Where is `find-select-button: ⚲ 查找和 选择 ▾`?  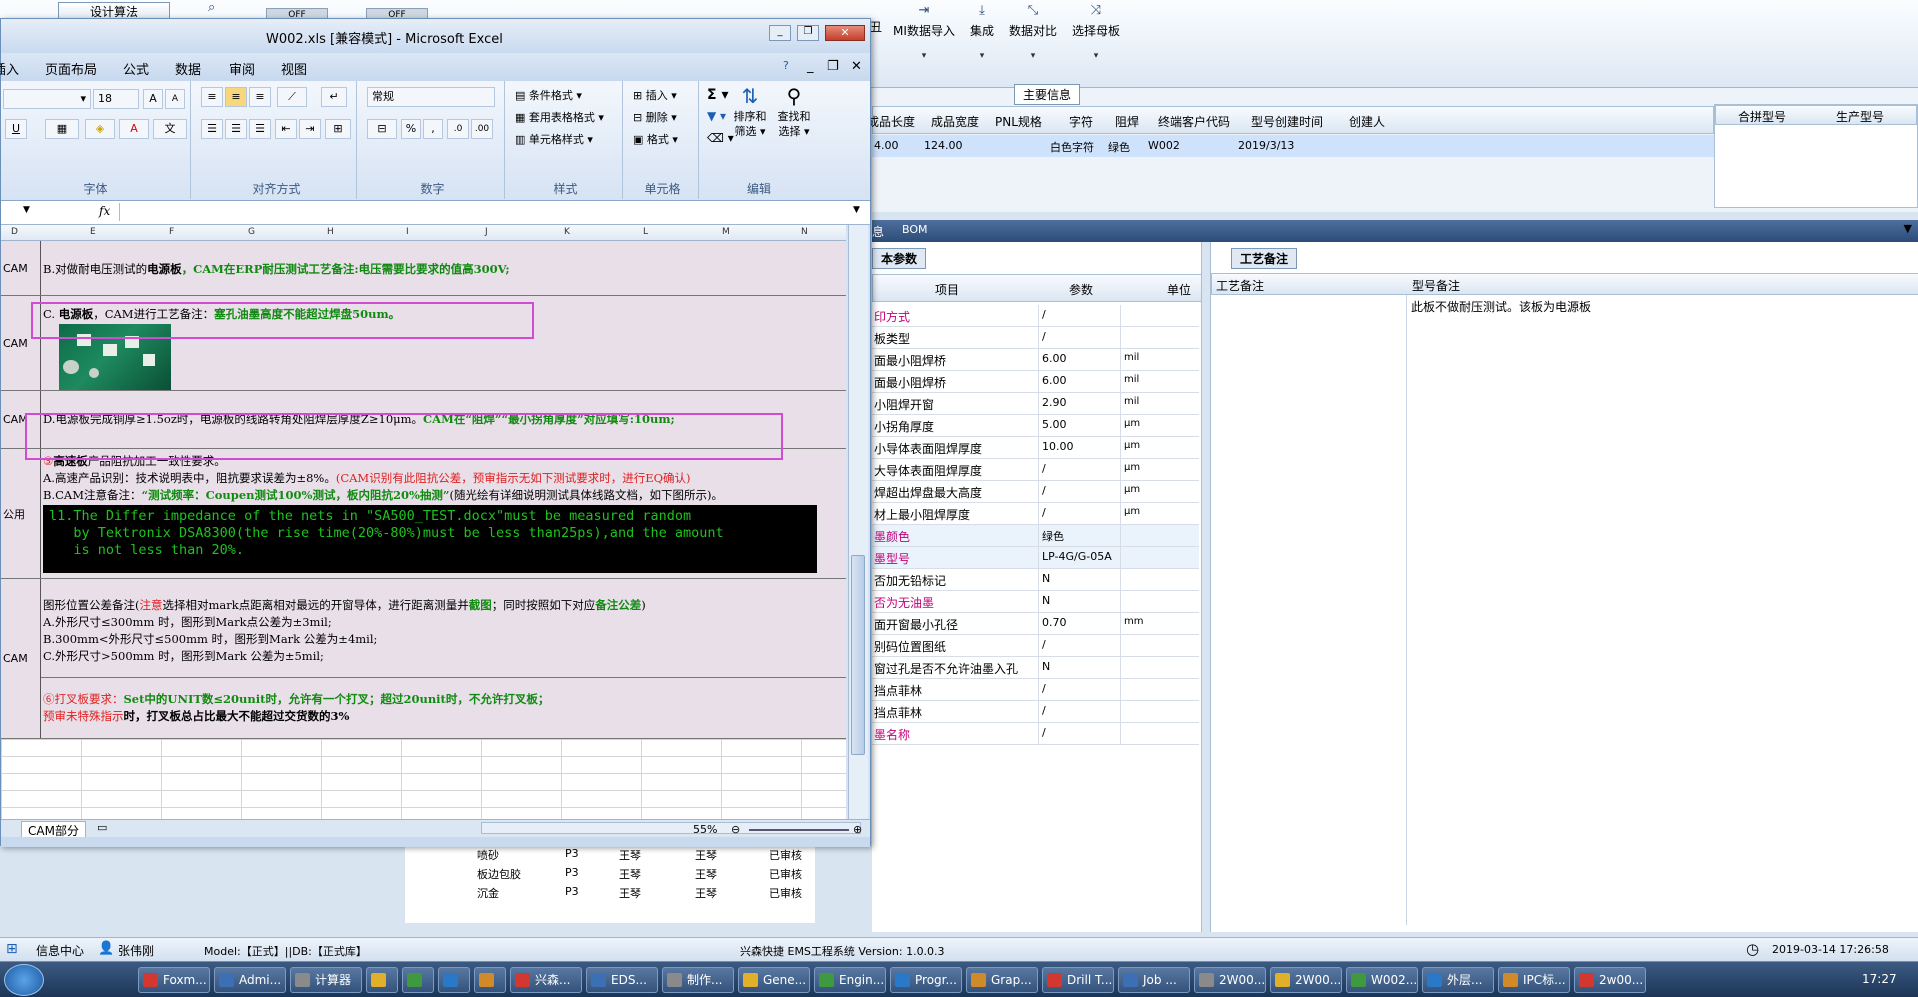
find-select-button: ⚲ 查找和 选择 ▾ is located at coordinates (794, 111).